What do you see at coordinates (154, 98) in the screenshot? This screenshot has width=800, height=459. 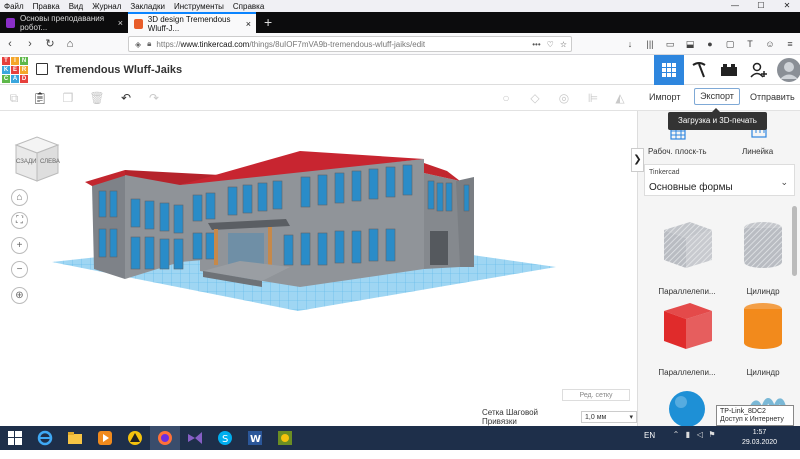 I see `redo-icon: ↷` at bounding box center [154, 98].